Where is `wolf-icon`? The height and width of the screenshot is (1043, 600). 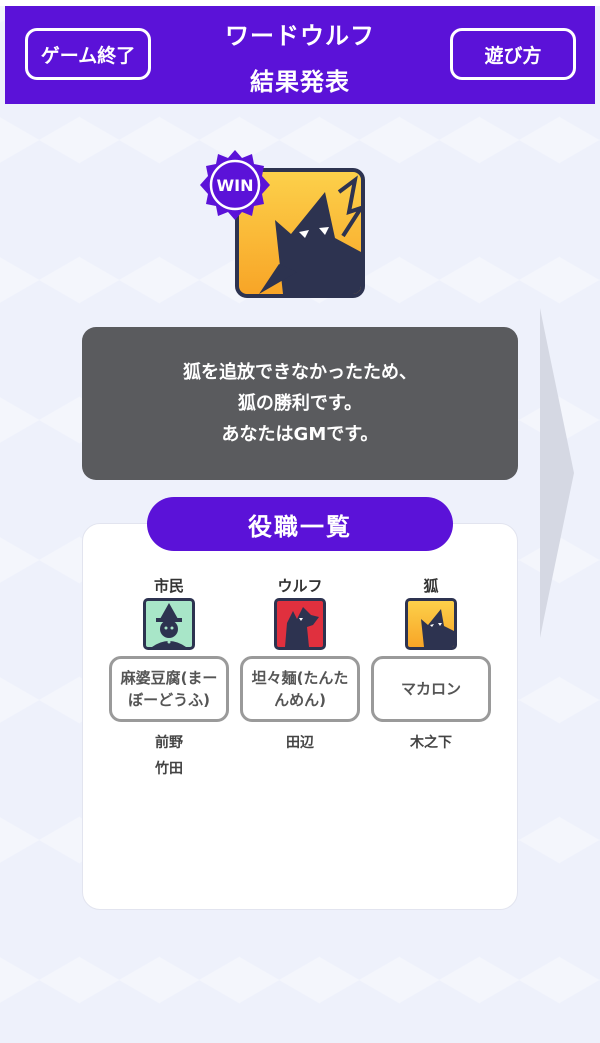 wolf-icon is located at coordinates (300, 624).